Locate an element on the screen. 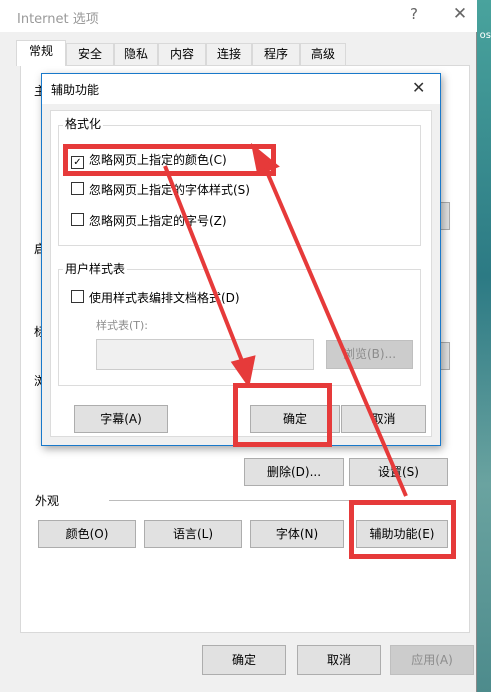  tab-general: 常规 is located at coordinates (41, 53).